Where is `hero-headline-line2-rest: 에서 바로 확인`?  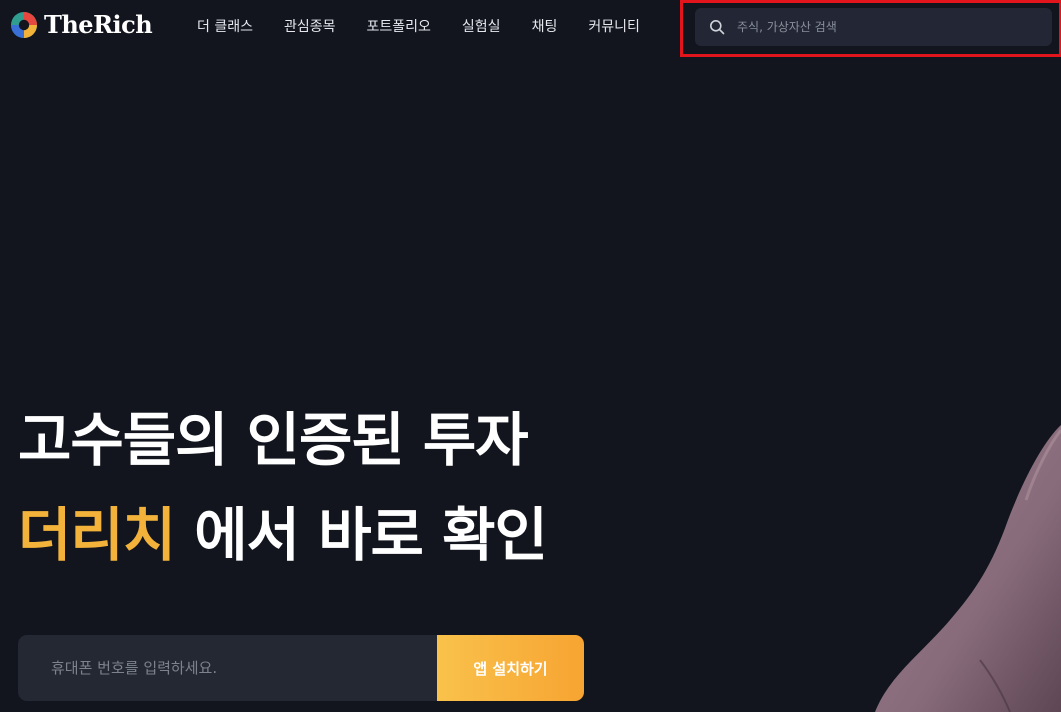
hero-headline-line2-rest: 에서 바로 확인 is located at coordinates (361, 535).